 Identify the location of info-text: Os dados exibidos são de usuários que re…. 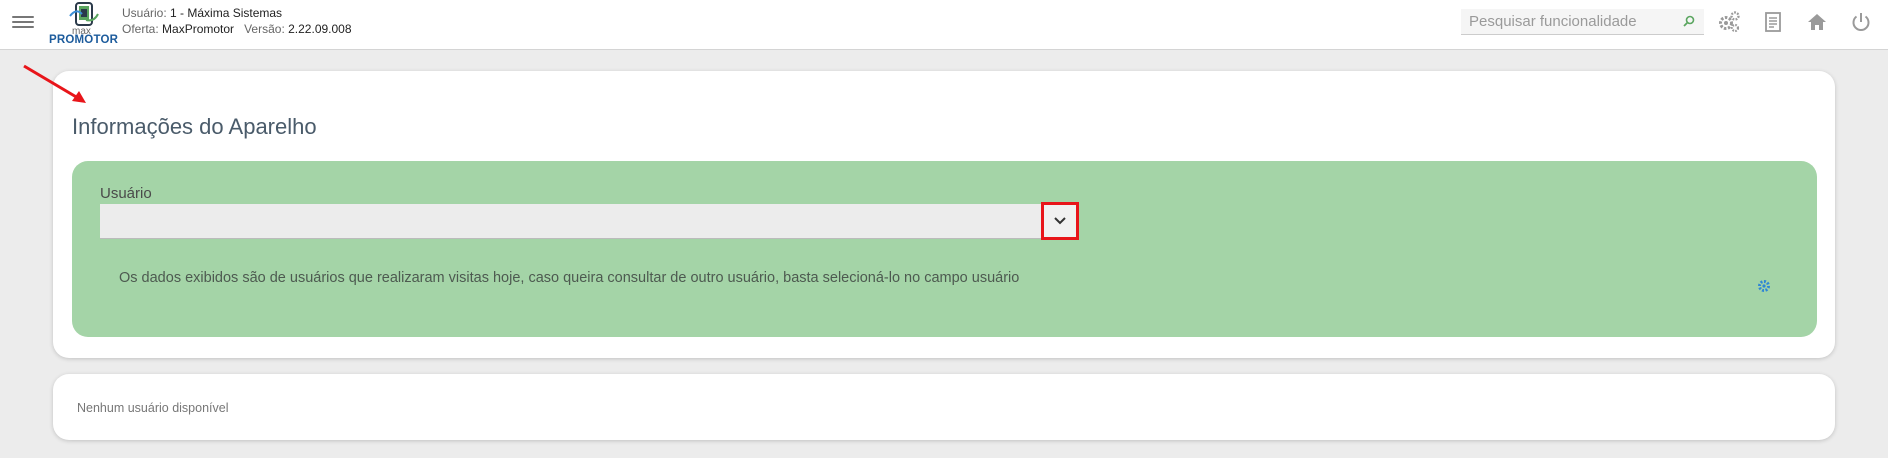
(569, 278).